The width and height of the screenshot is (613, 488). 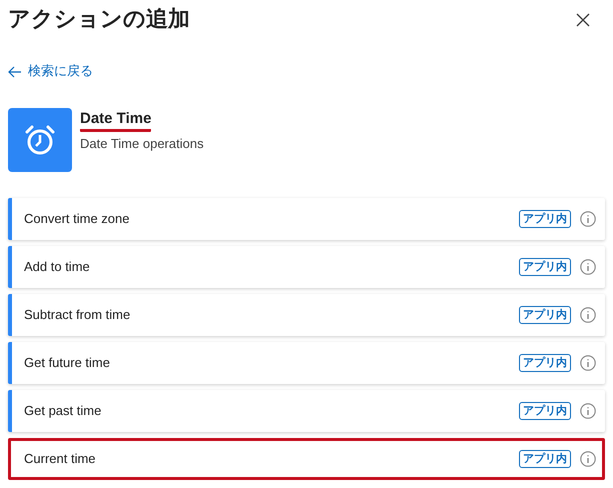 I want to click on action-name: Convert time zone, so click(x=77, y=219).